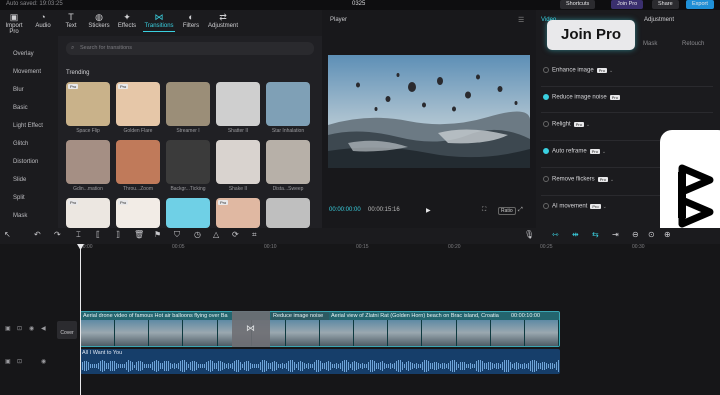 The width and height of the screenshot is (720, 395). Describe the element at coordinates (78, 235) in the screenshot. I see `split-icon: ⌶` at that location.